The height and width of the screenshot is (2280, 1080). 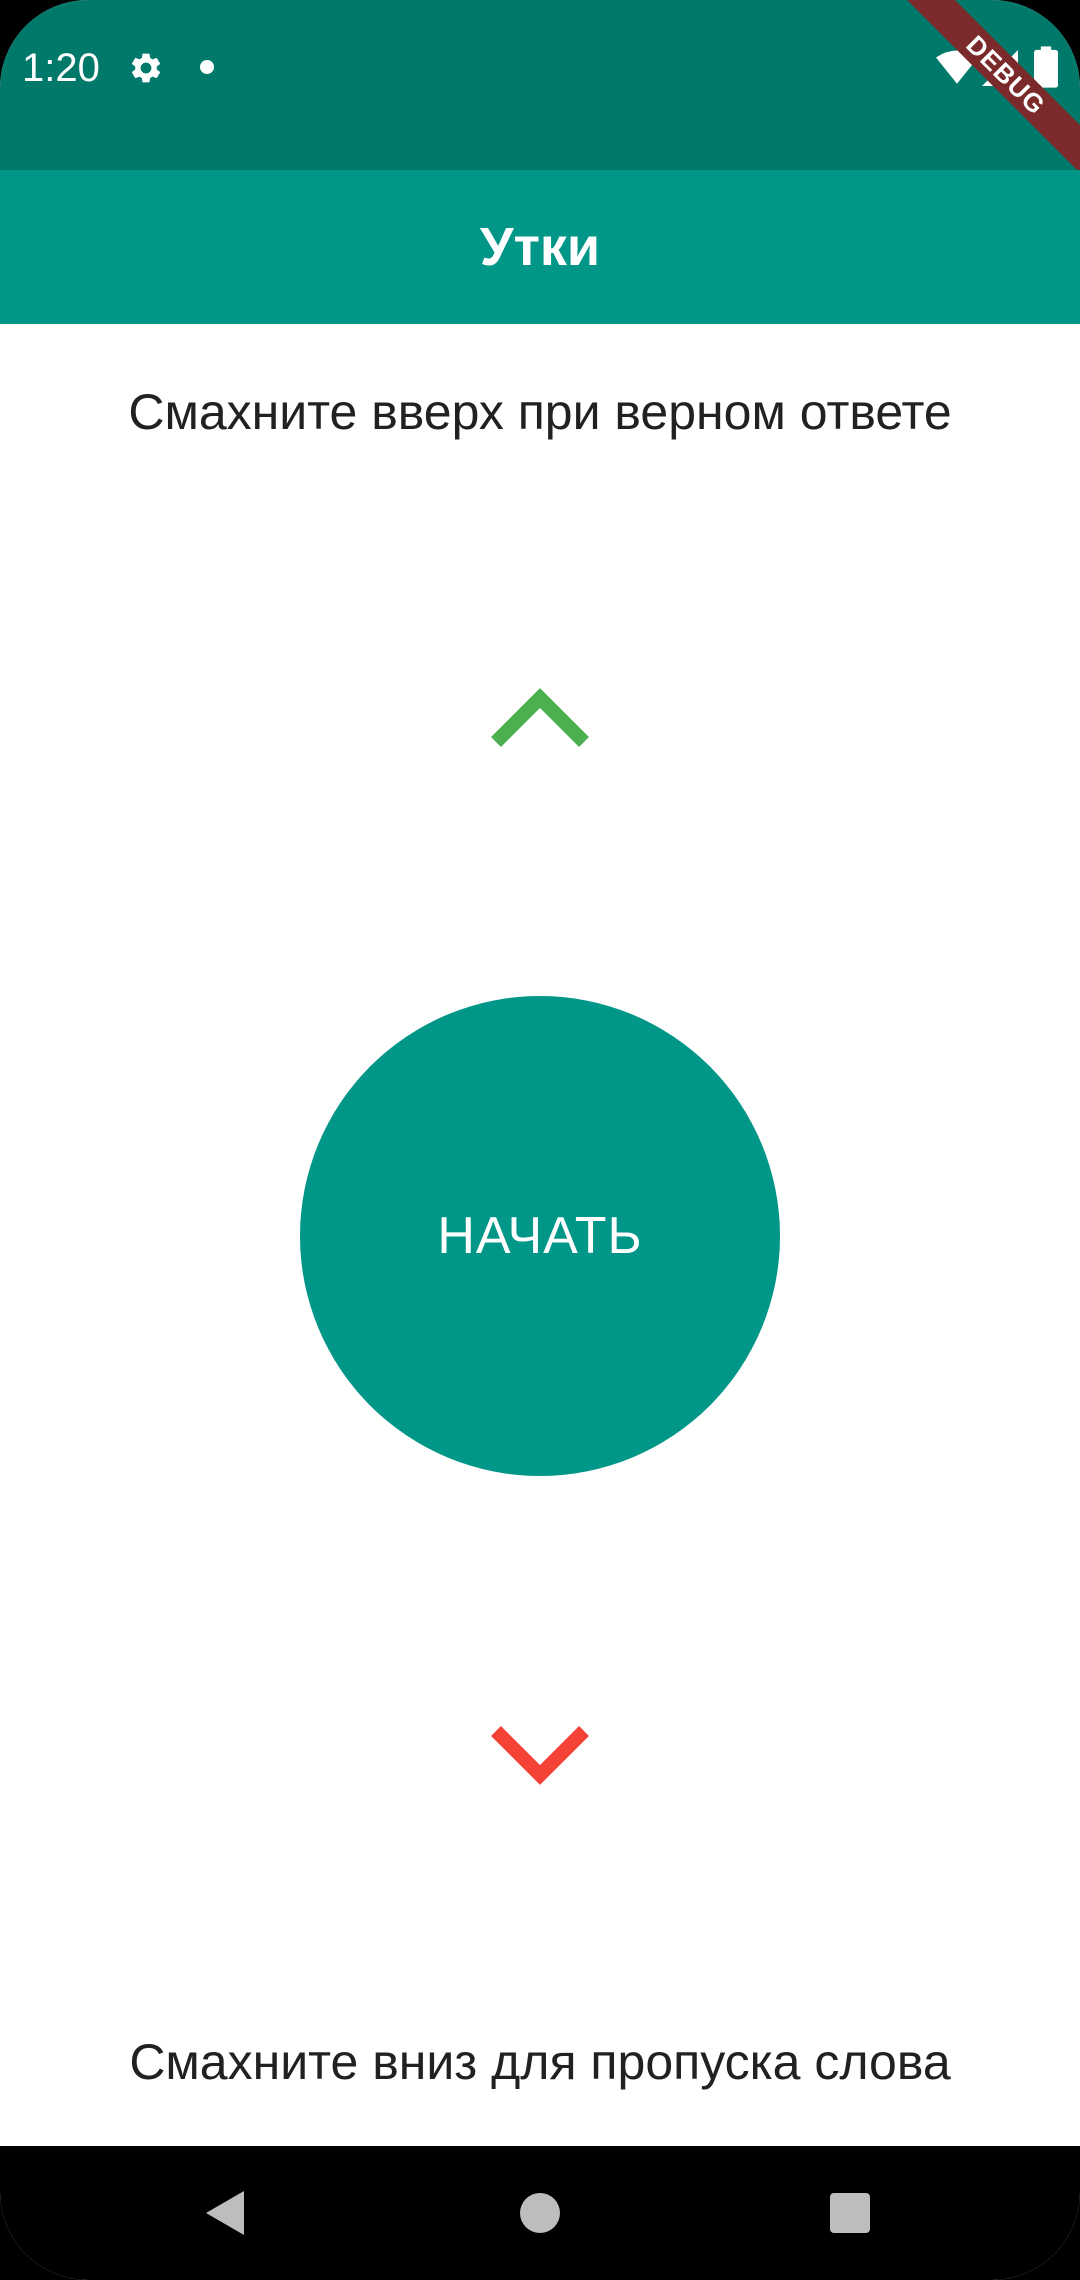 I want to click on chevron-down-icon, so click(x=540, y=1755).